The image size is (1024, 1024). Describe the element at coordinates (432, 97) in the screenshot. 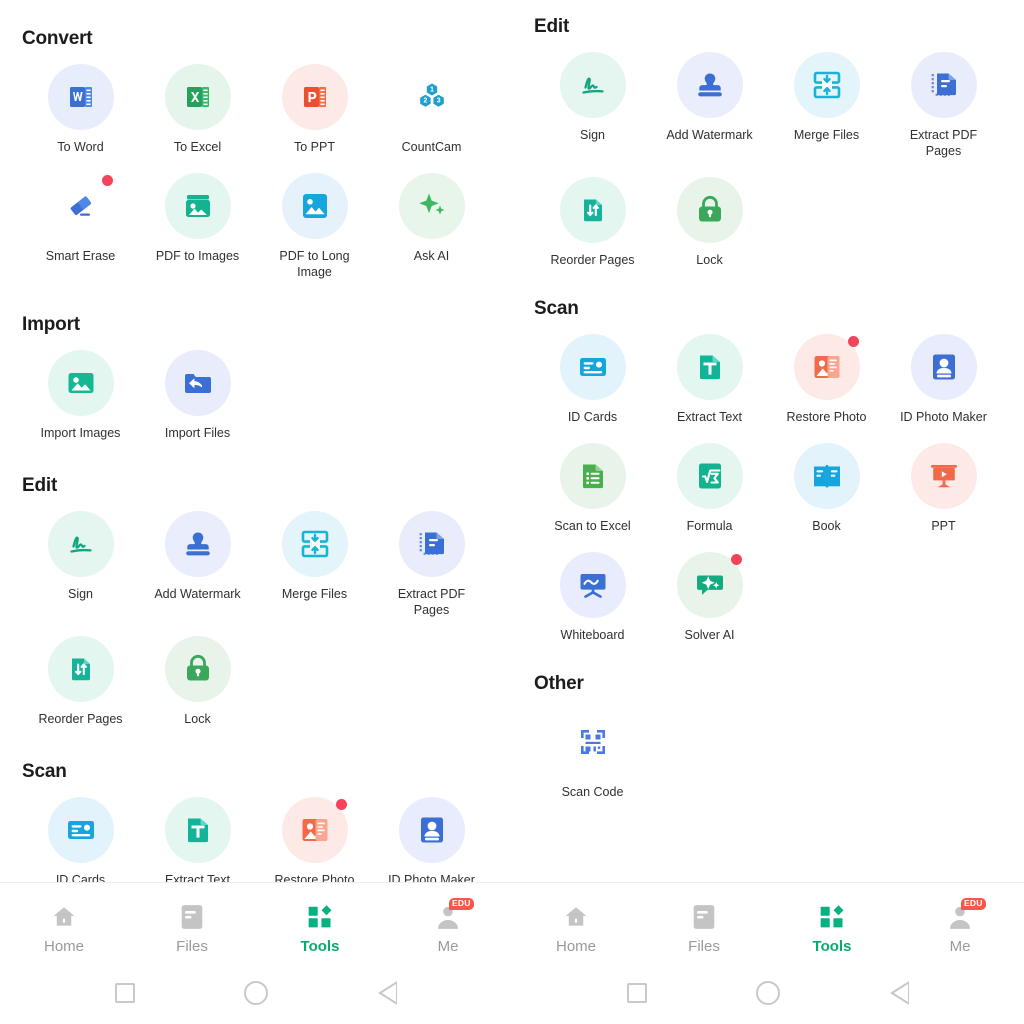

I see `countcam-icon: 123` at that location.